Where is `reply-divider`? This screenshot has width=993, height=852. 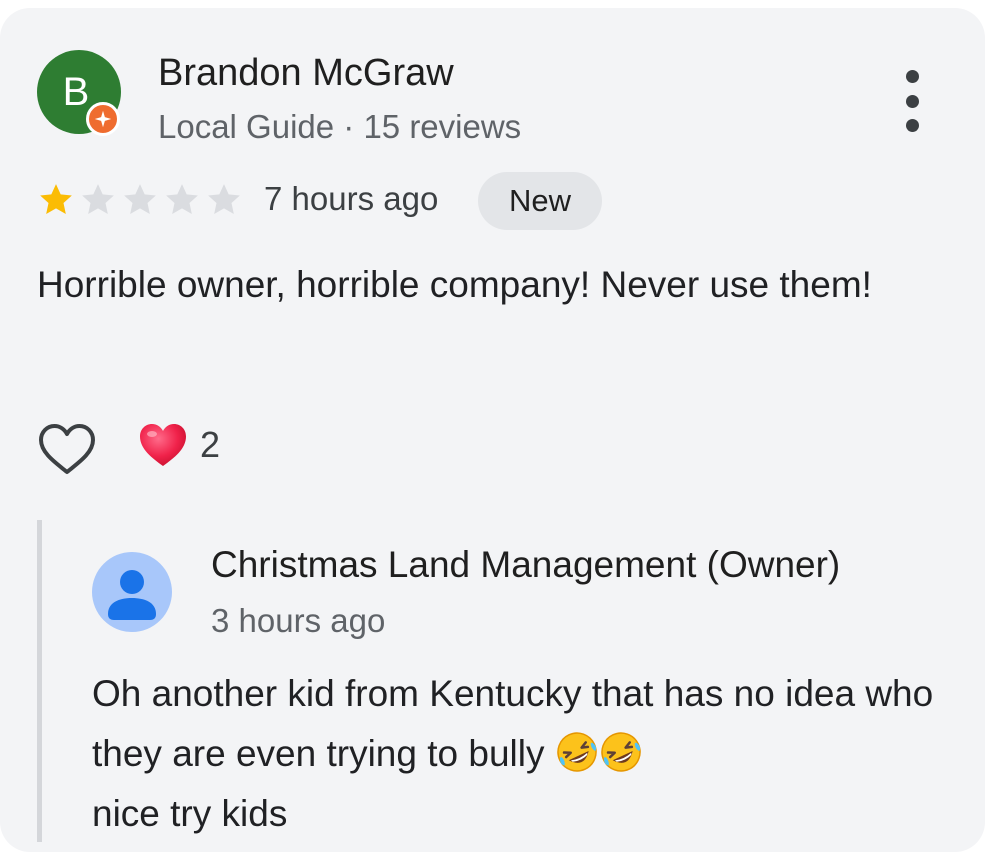
reply-divider is located at coordinates (39, 681).